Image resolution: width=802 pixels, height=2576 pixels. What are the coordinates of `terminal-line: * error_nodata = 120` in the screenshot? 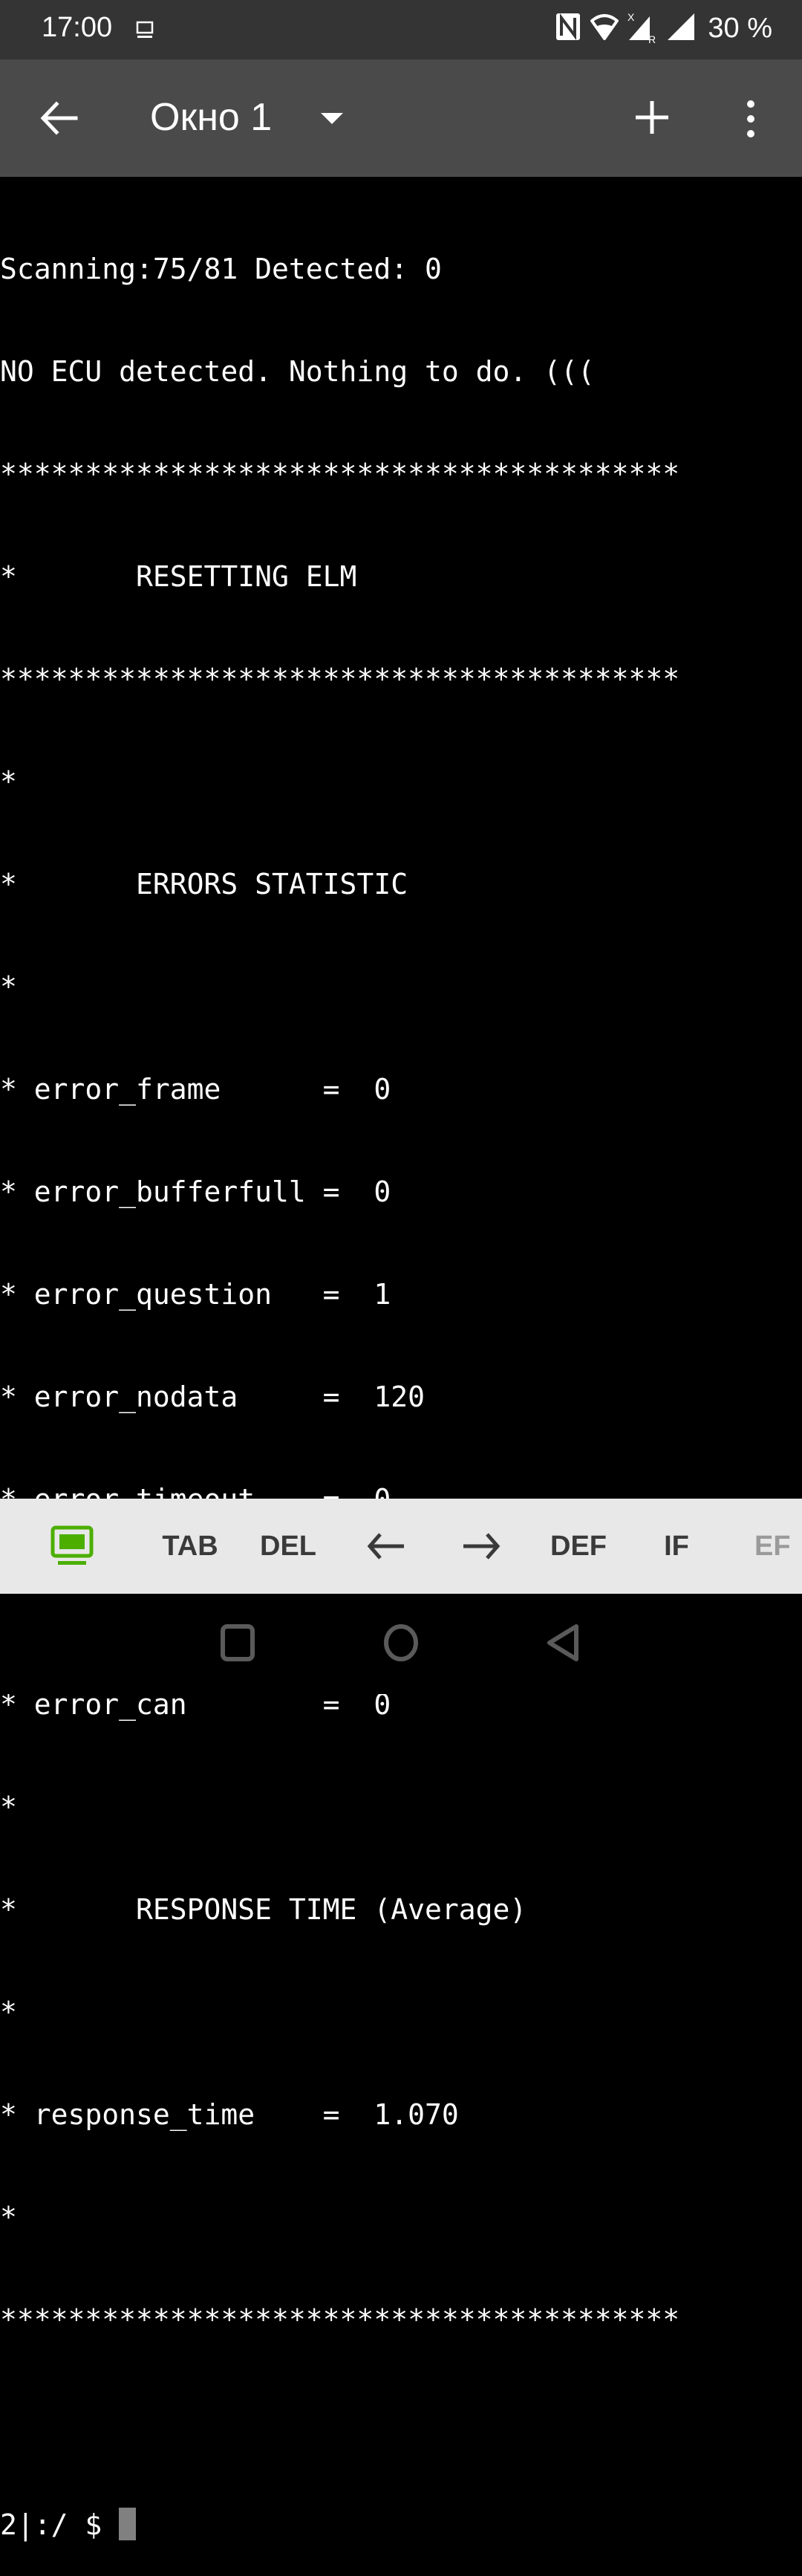 It's located at (212, 1397).